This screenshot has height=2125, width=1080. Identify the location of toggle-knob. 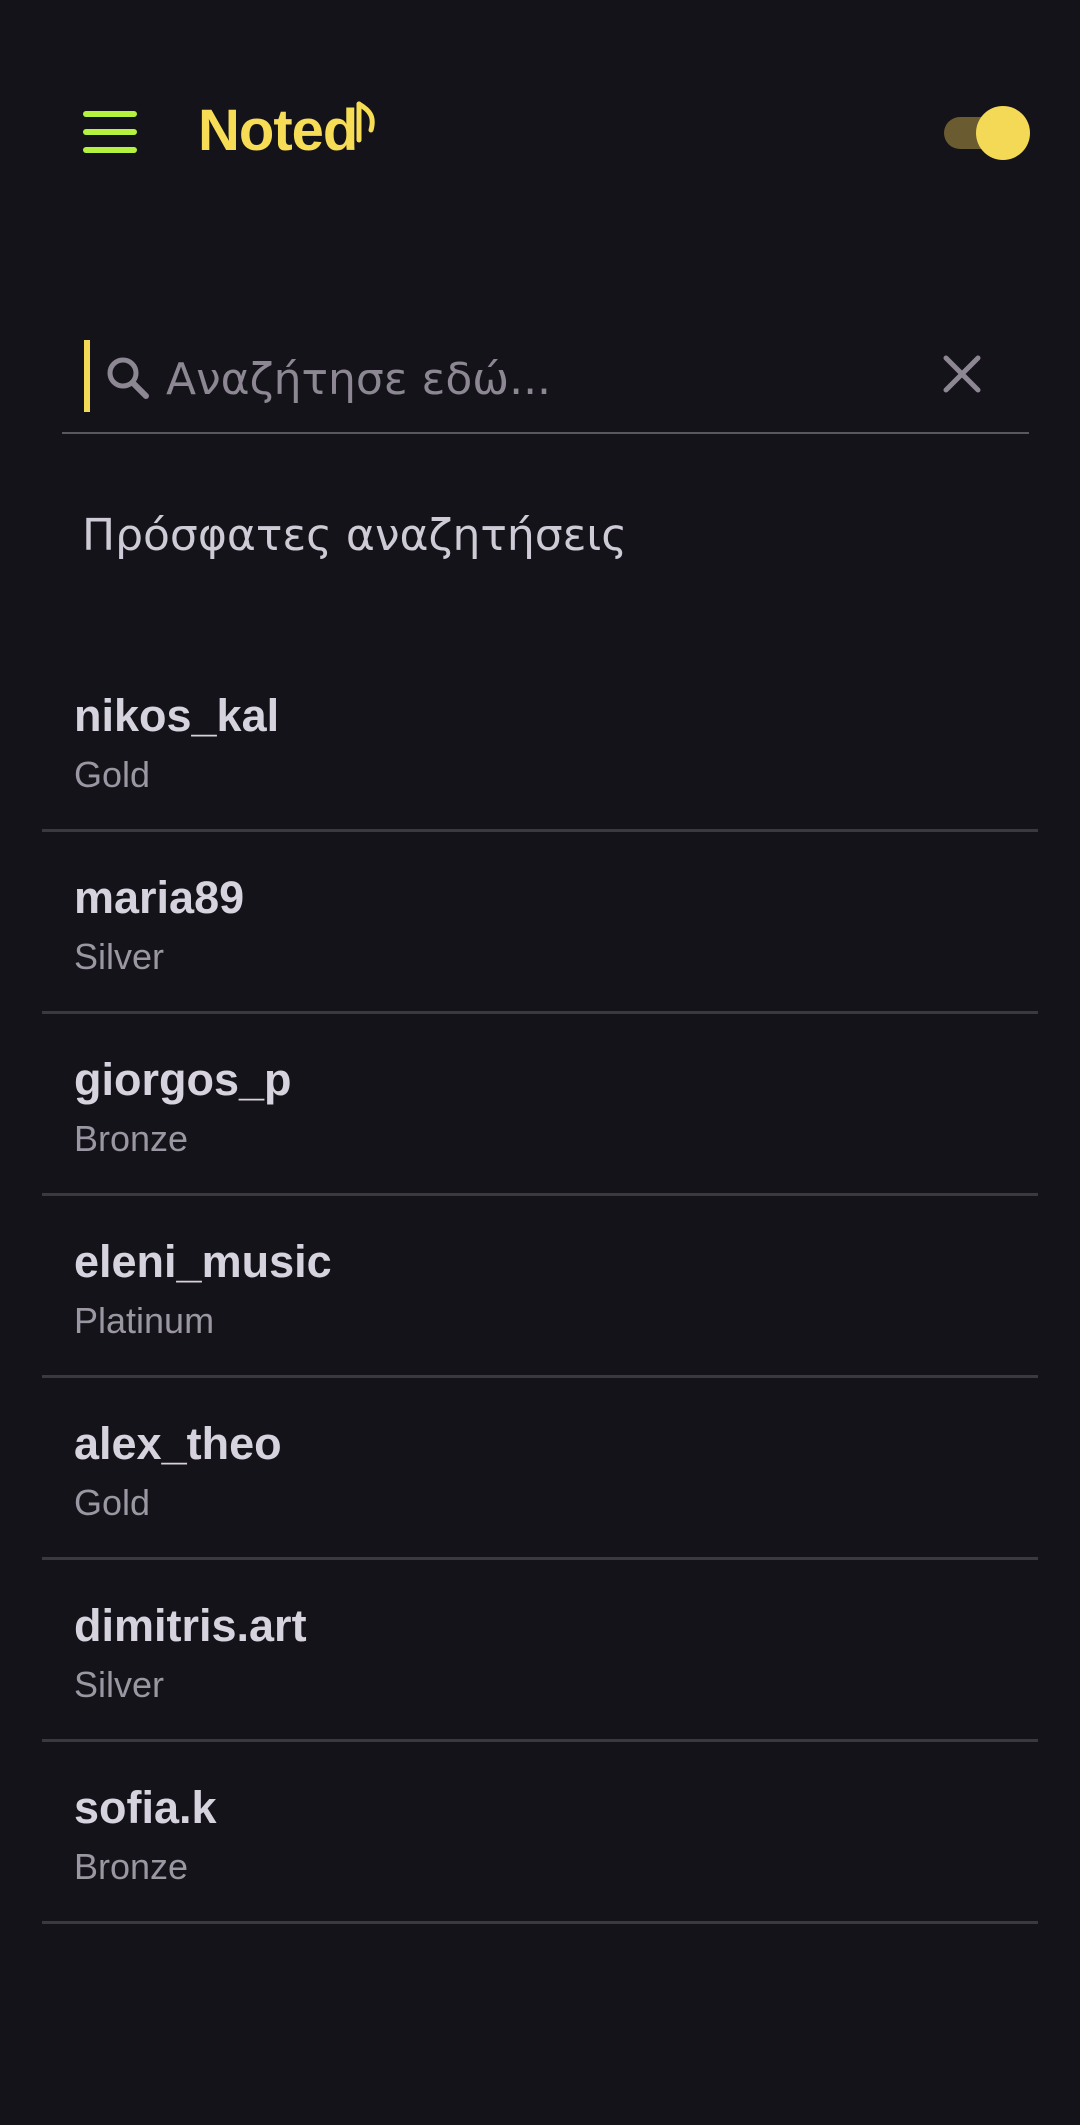
(1003, 133).